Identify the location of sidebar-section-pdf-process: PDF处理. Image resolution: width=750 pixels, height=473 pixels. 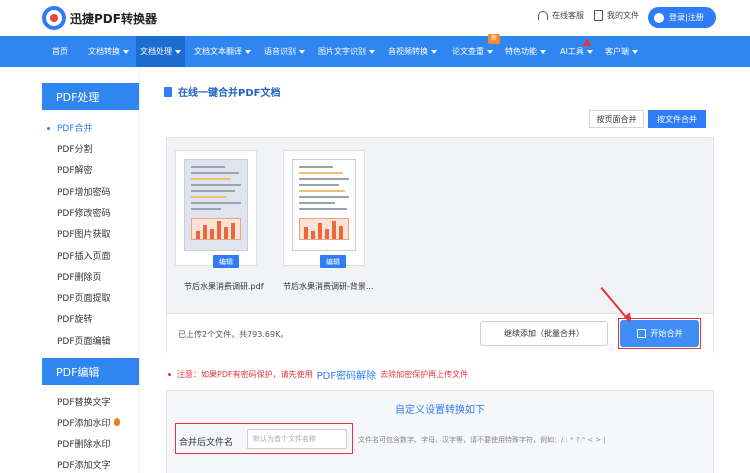
(90, 96).